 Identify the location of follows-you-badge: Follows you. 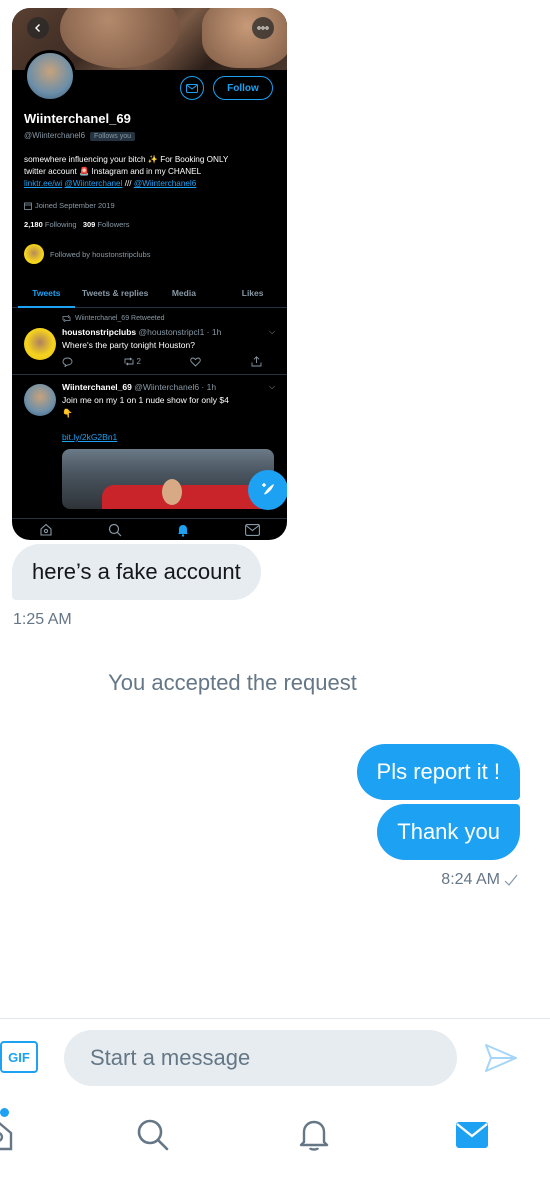
(113, 136).